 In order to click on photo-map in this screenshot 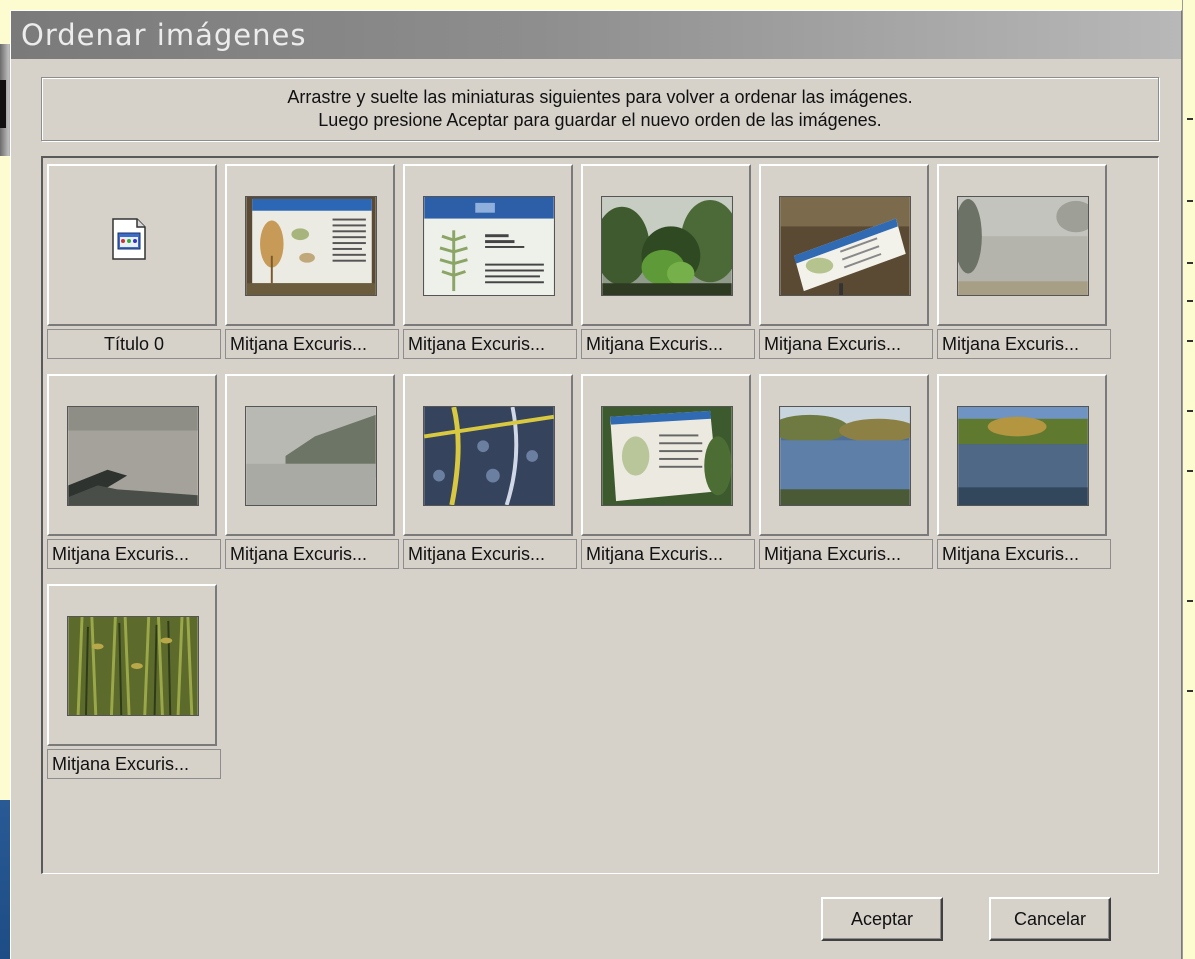, I will do `click(489, 456)`.